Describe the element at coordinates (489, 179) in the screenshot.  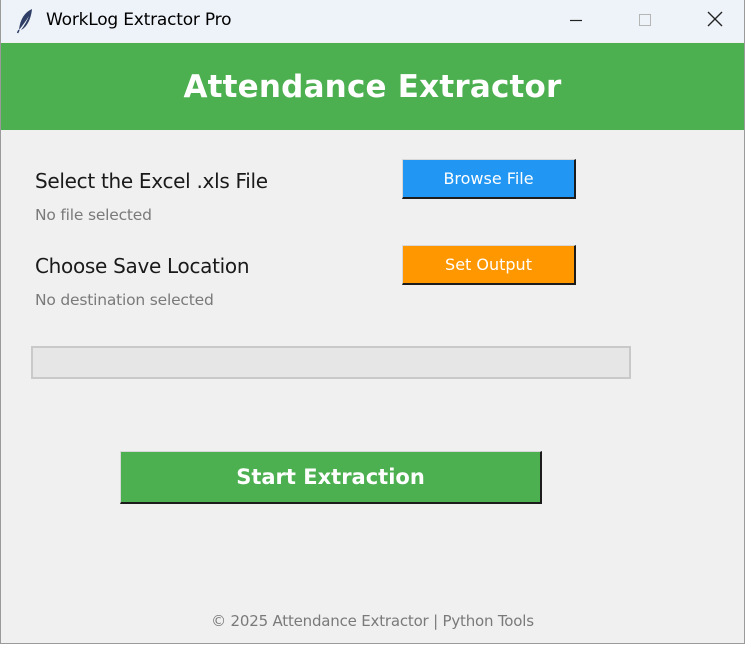
I see `browse-file-button: Browse File` at that location.